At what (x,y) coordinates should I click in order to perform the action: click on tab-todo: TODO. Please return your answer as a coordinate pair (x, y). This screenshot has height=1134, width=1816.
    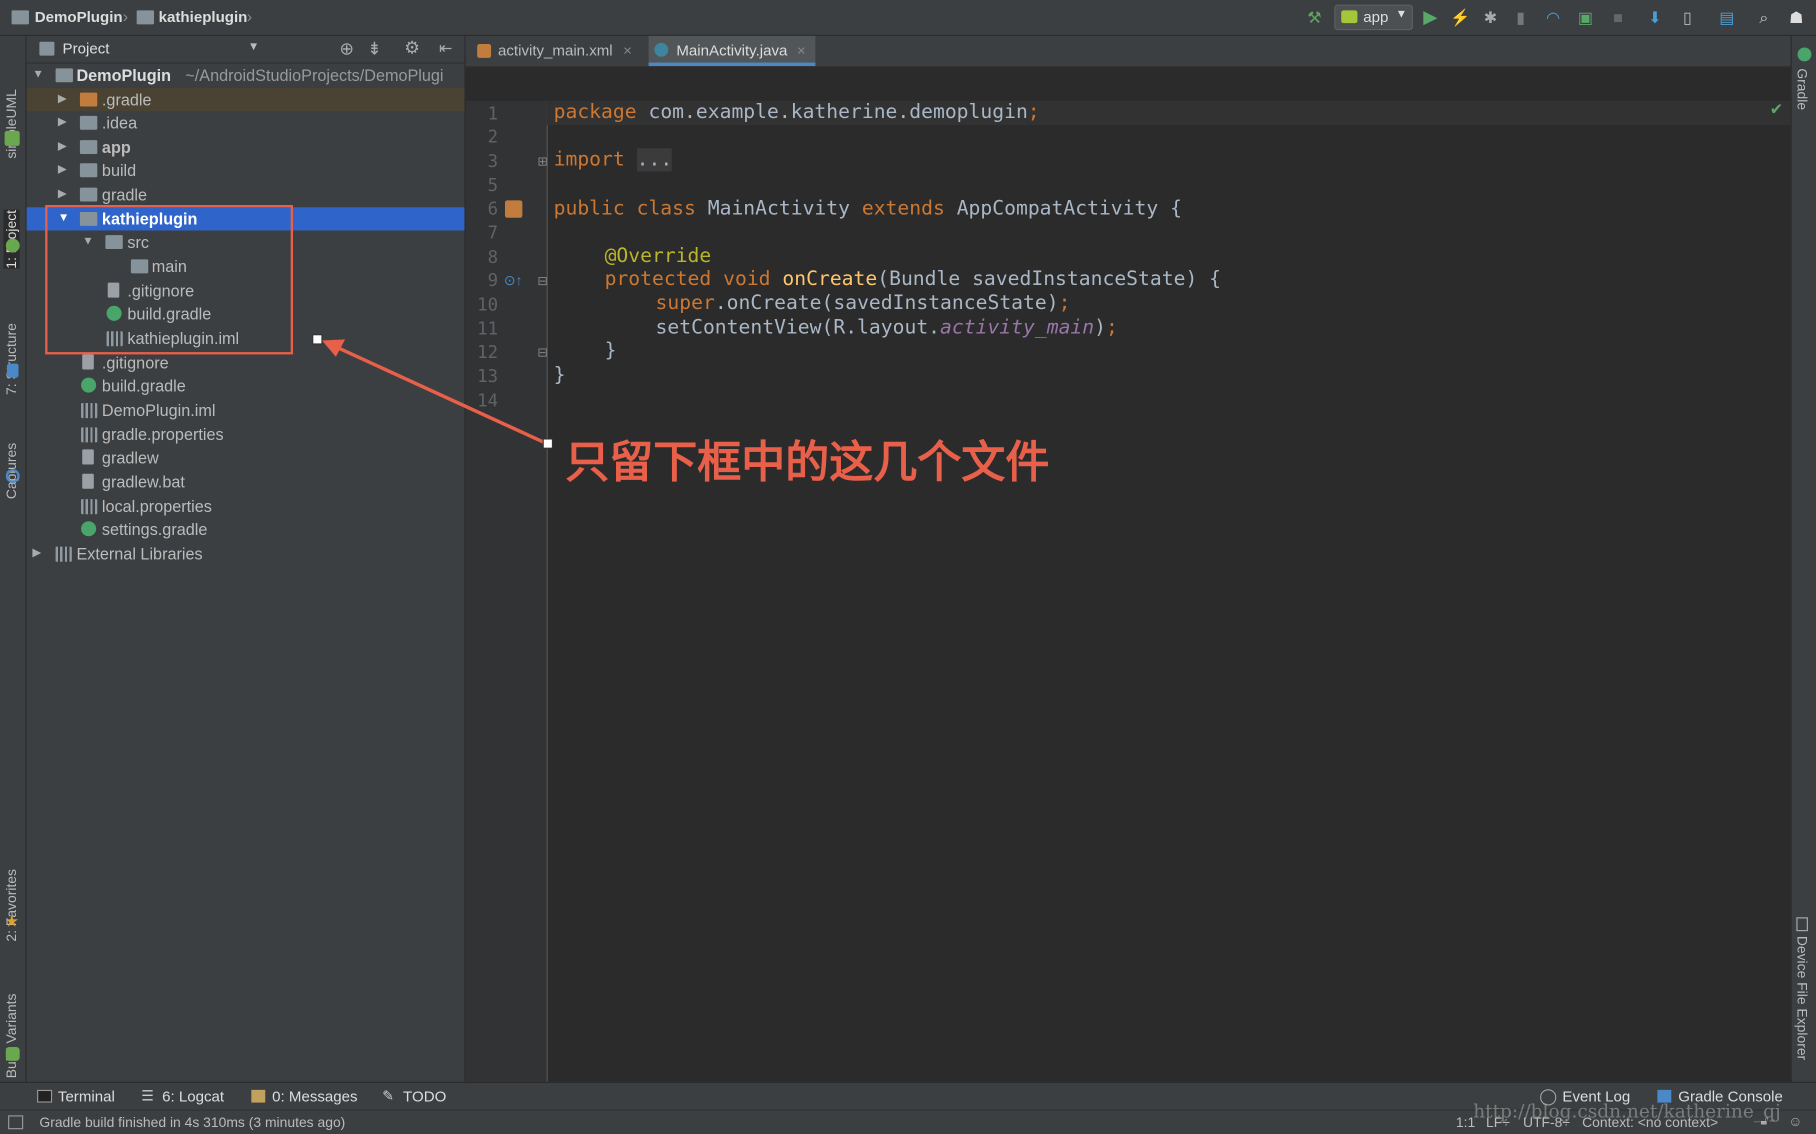
    Looking at the image, I should click on (424, 1096).